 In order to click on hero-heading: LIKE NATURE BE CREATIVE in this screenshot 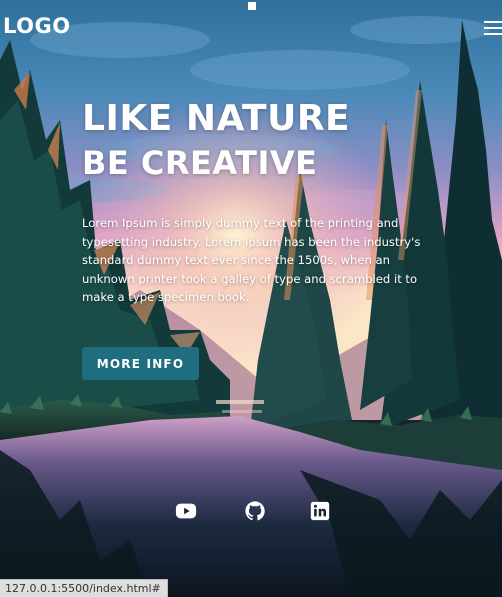, I will do `click(262, 140)`.